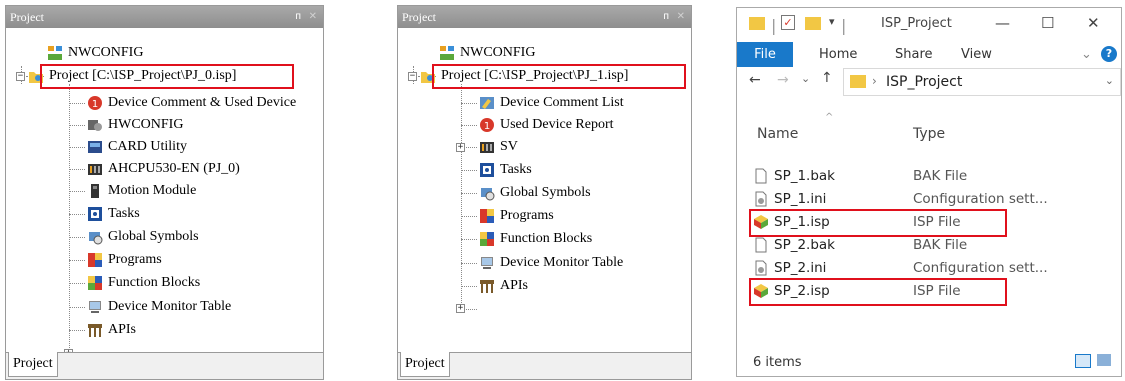  I want to click on function-blocks-icon, so click(95, 283).